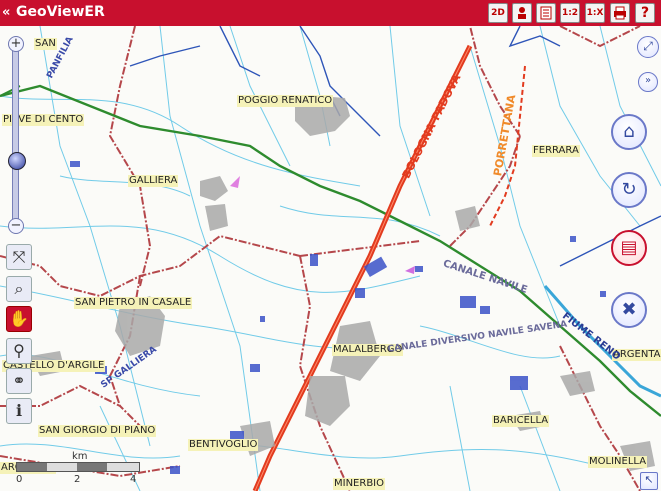 The image size is (661, 491). What do you see at coordinates (80, 456) in the screenshot?
I see `scale-unit: km` at bounding box center [80, 456].